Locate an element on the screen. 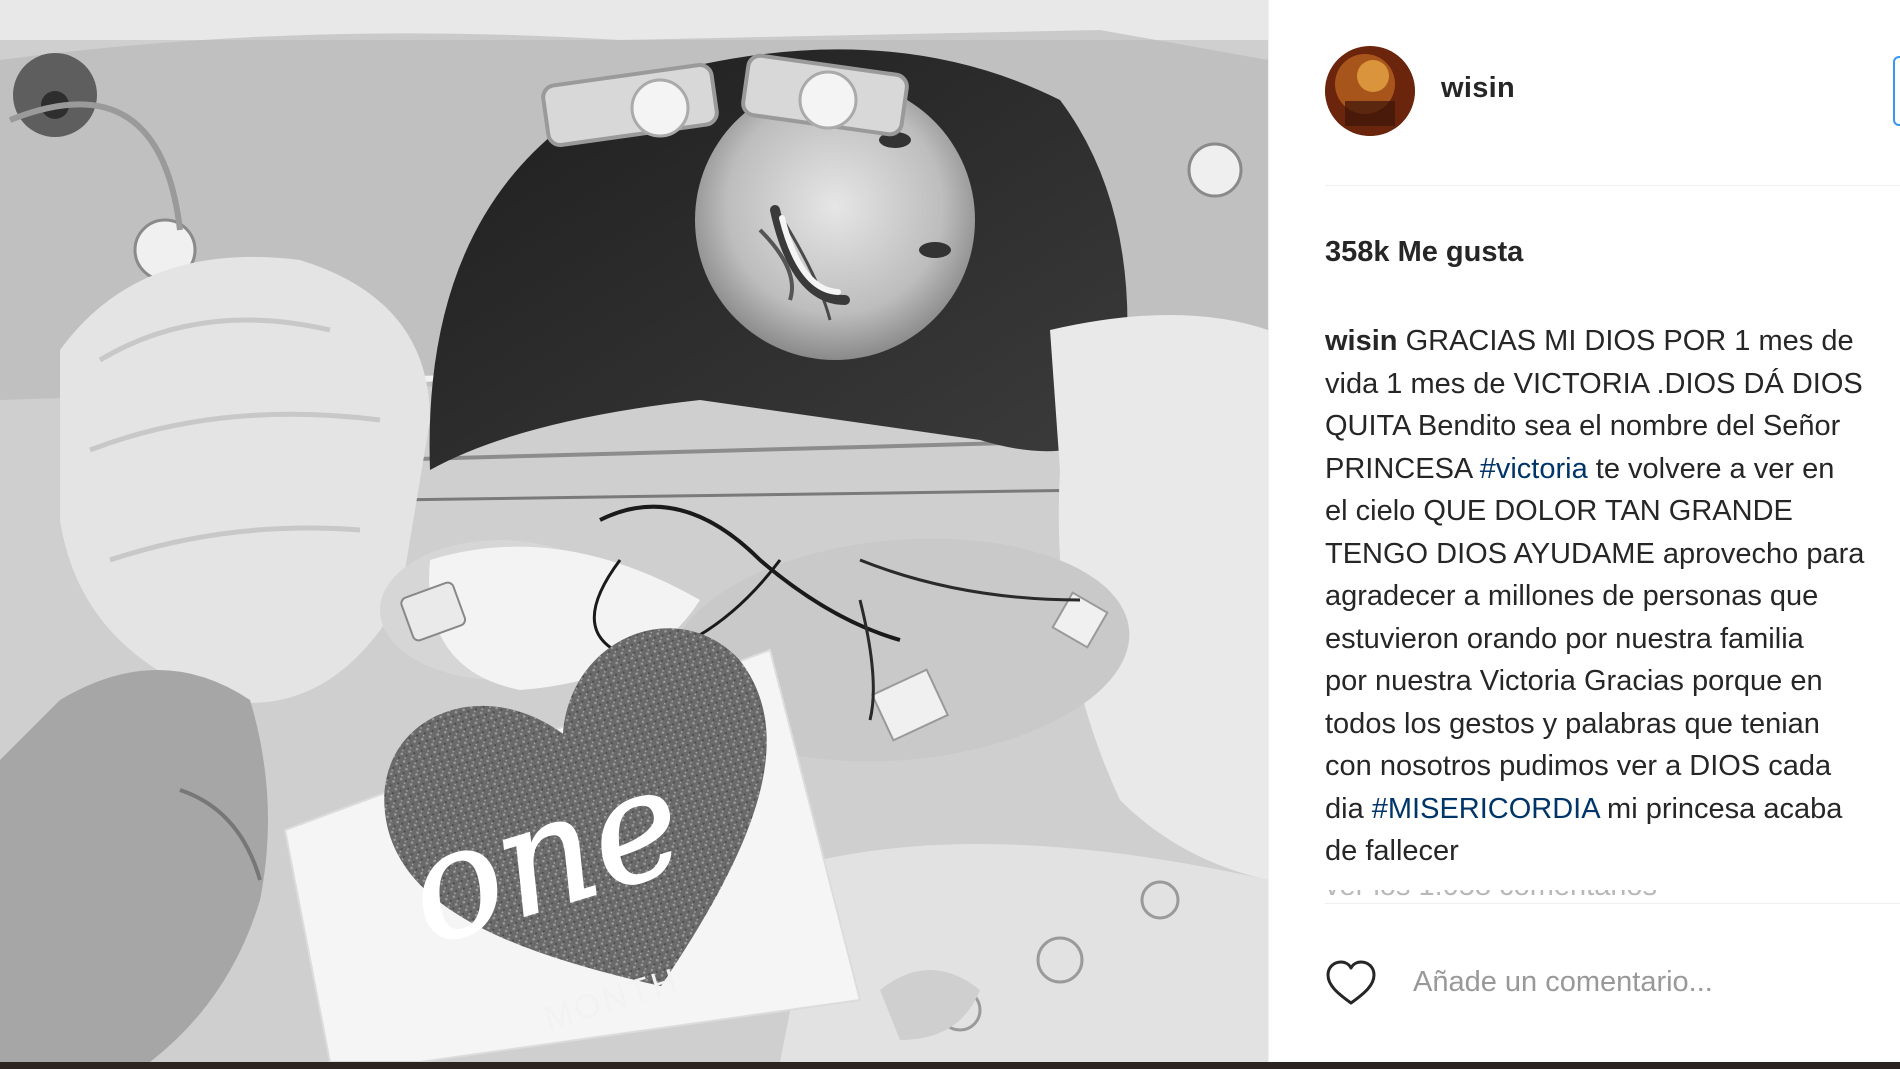 Image resolution: width=1900 pixels, height=1069 pixels. follow-button: Se is located at coordinates (1896, 91).